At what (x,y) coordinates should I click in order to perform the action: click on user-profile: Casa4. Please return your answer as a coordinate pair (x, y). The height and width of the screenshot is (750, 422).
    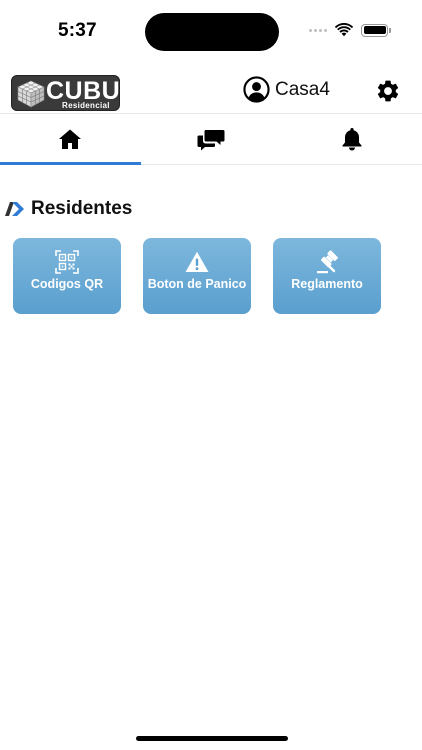
    Looking at the image, I should click on (286, 89).